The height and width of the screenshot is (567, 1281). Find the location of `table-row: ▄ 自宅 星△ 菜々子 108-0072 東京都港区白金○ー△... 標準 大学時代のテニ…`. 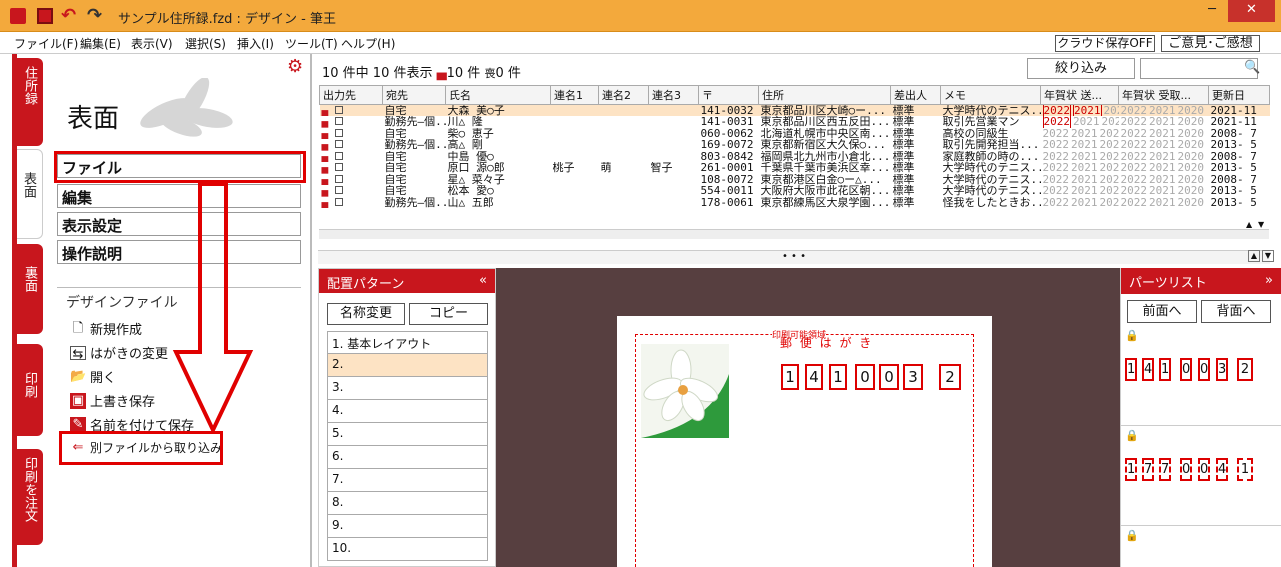

table-row: ▄ 自宅 星△ 菜々子 108-0072 東京都港区白金○ー△... 標準 大学時代のテニ… is located at coordinates (795, 180).